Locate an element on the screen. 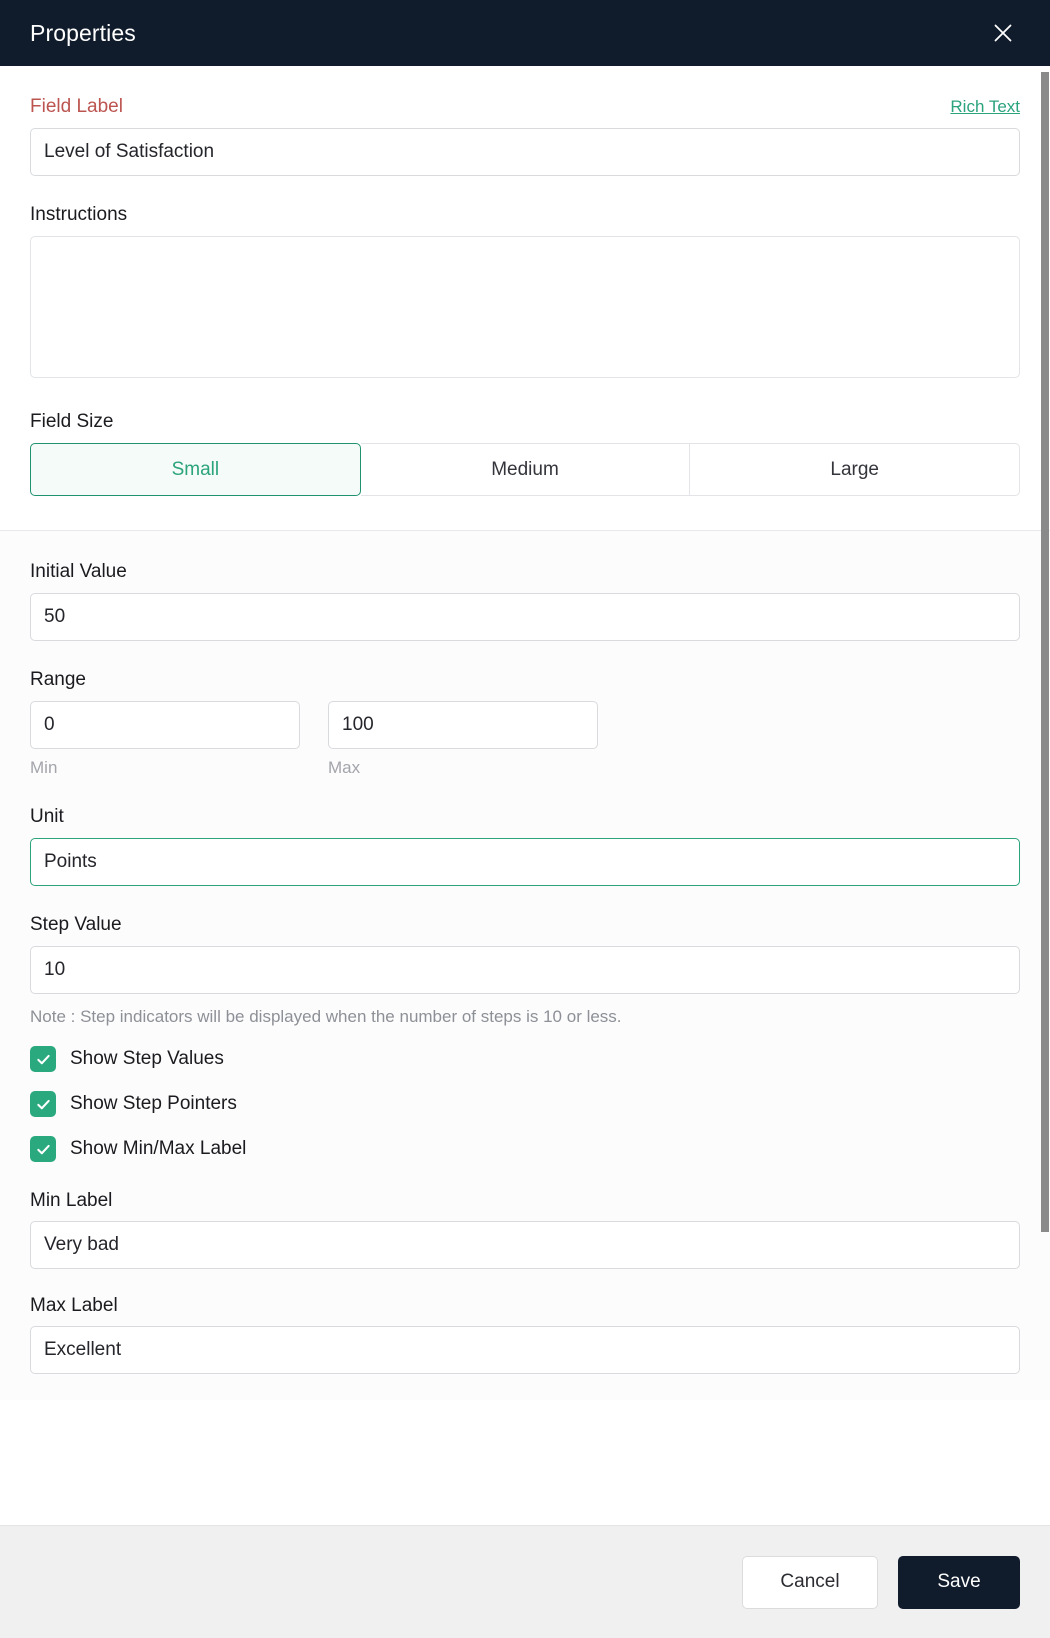 The height and width of the screenshot is (1638, 1050). dialog-title: Properties is located at coordinates (83, 32).